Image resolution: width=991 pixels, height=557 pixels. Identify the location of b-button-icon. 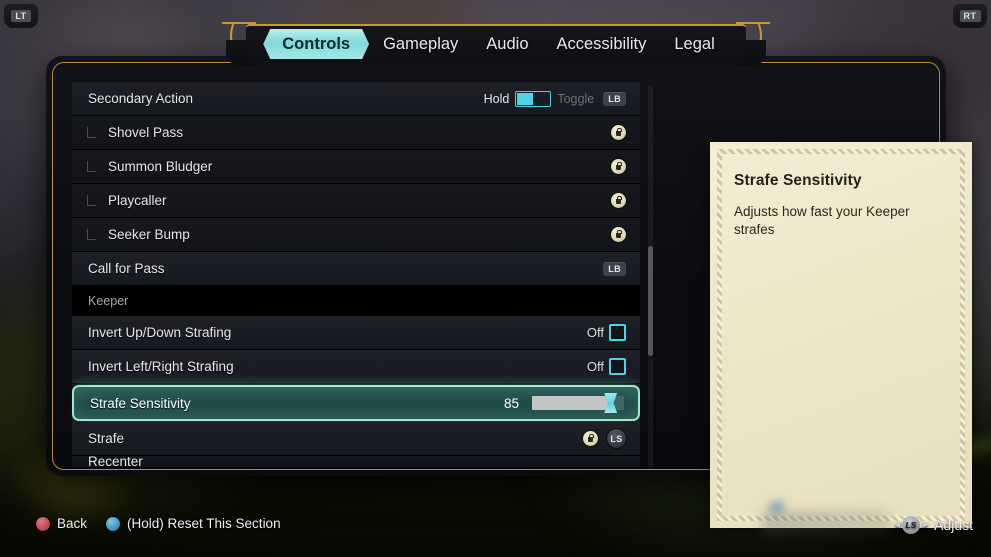
(43, 523).